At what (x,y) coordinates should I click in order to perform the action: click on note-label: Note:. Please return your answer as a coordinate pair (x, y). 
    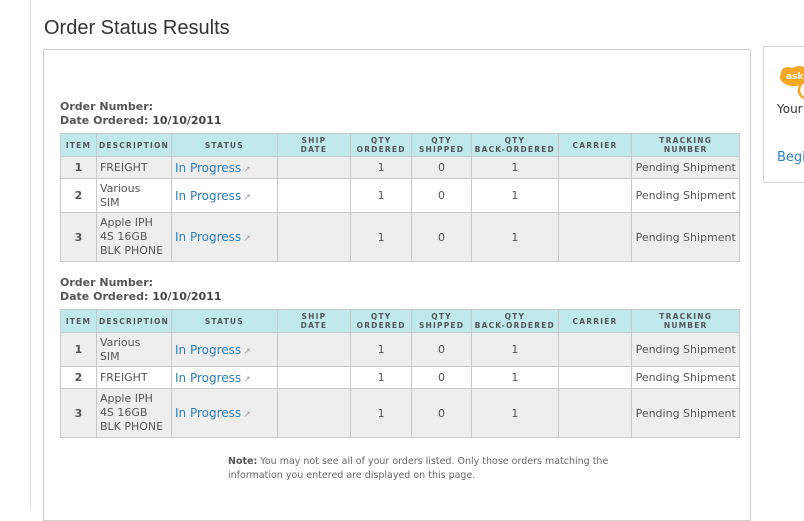
    Looking at the image, I should click on (243, 461).